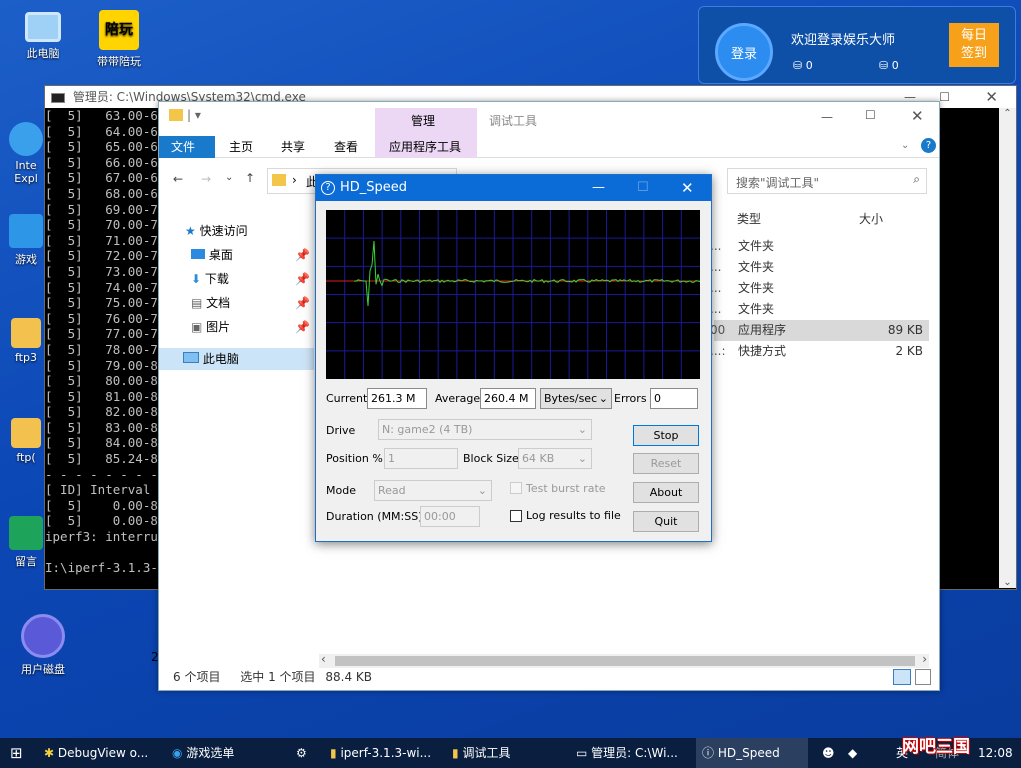 This screenshot has width=1021, height=768. I want to click on nav-this-pc: 此电脑, so click(236, 359).